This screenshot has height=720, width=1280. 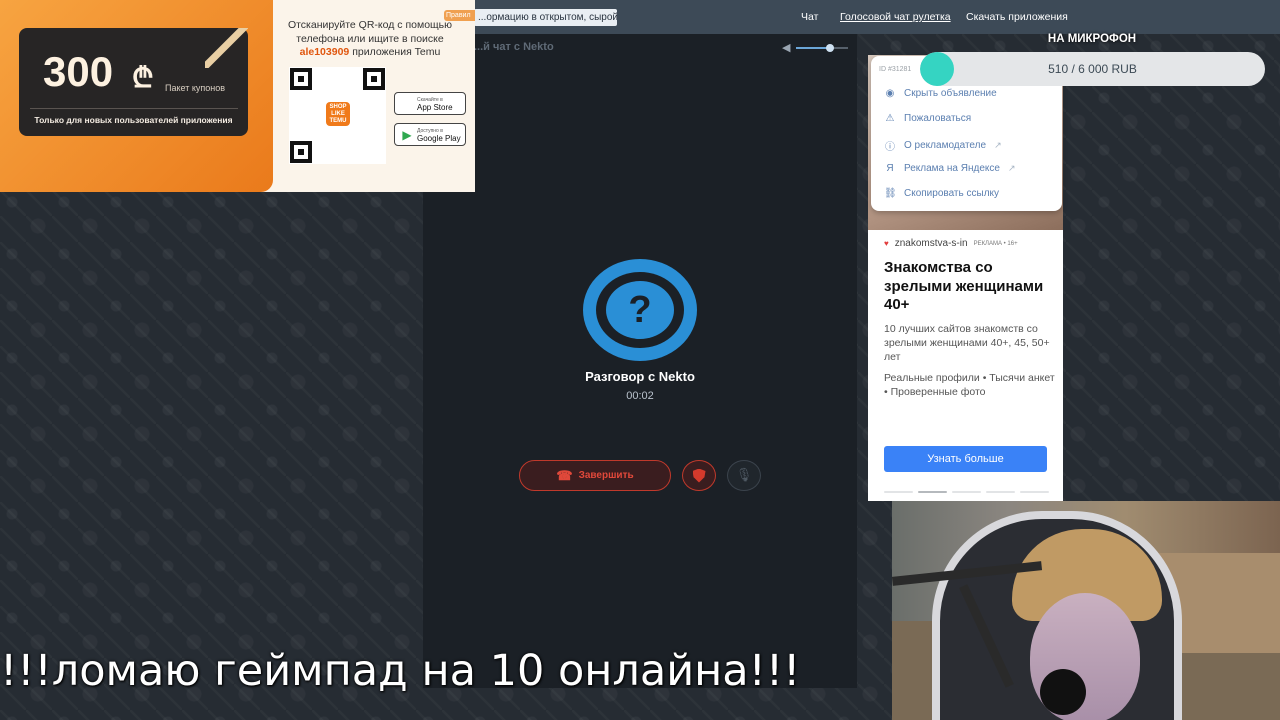 What do you see at coordinates (400, 671) in the screenshot?
I see `stream-overlay-title: !!!ломаю геймпад на 10 онлайна!!!` at bounding box center [400, 671].